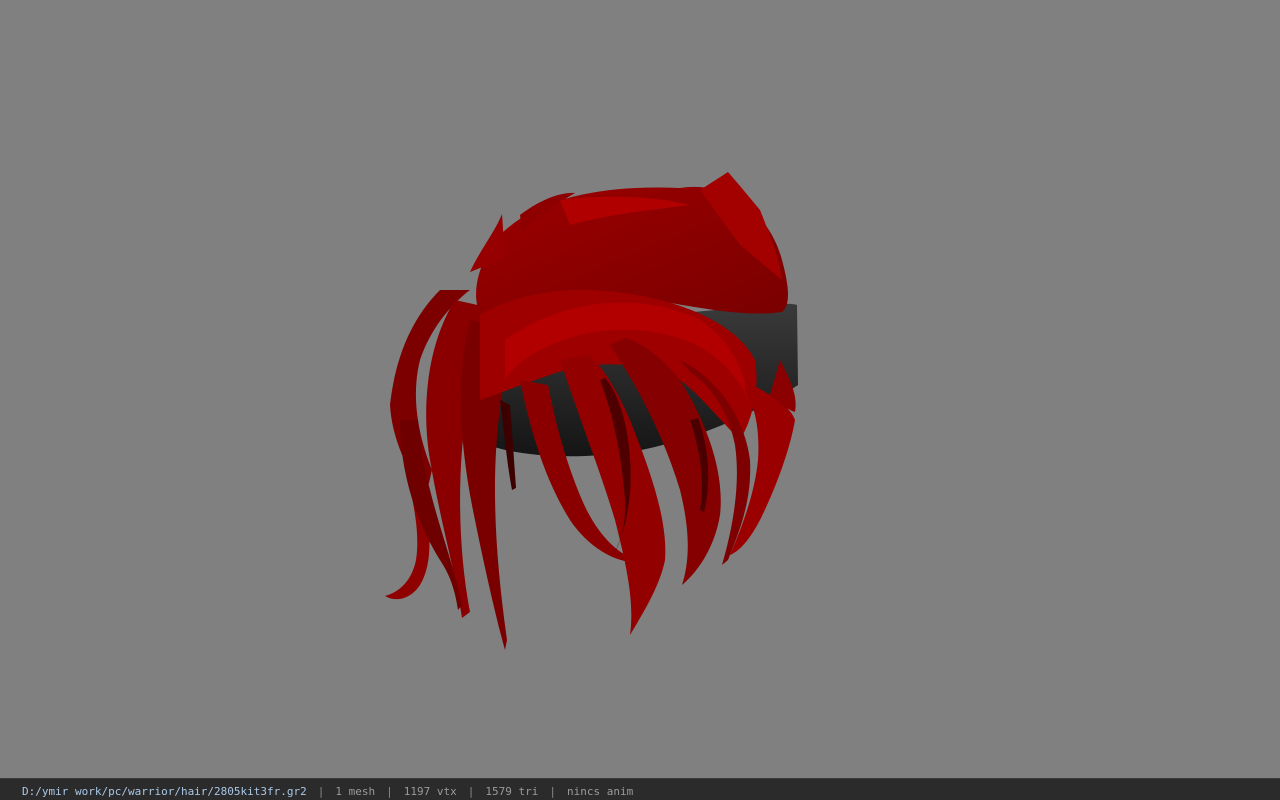  What do you see at coordinates (355, 791) in the screenshot?
I see `mesh-count-label: 1 mesh` at bounding box center [355, 791].